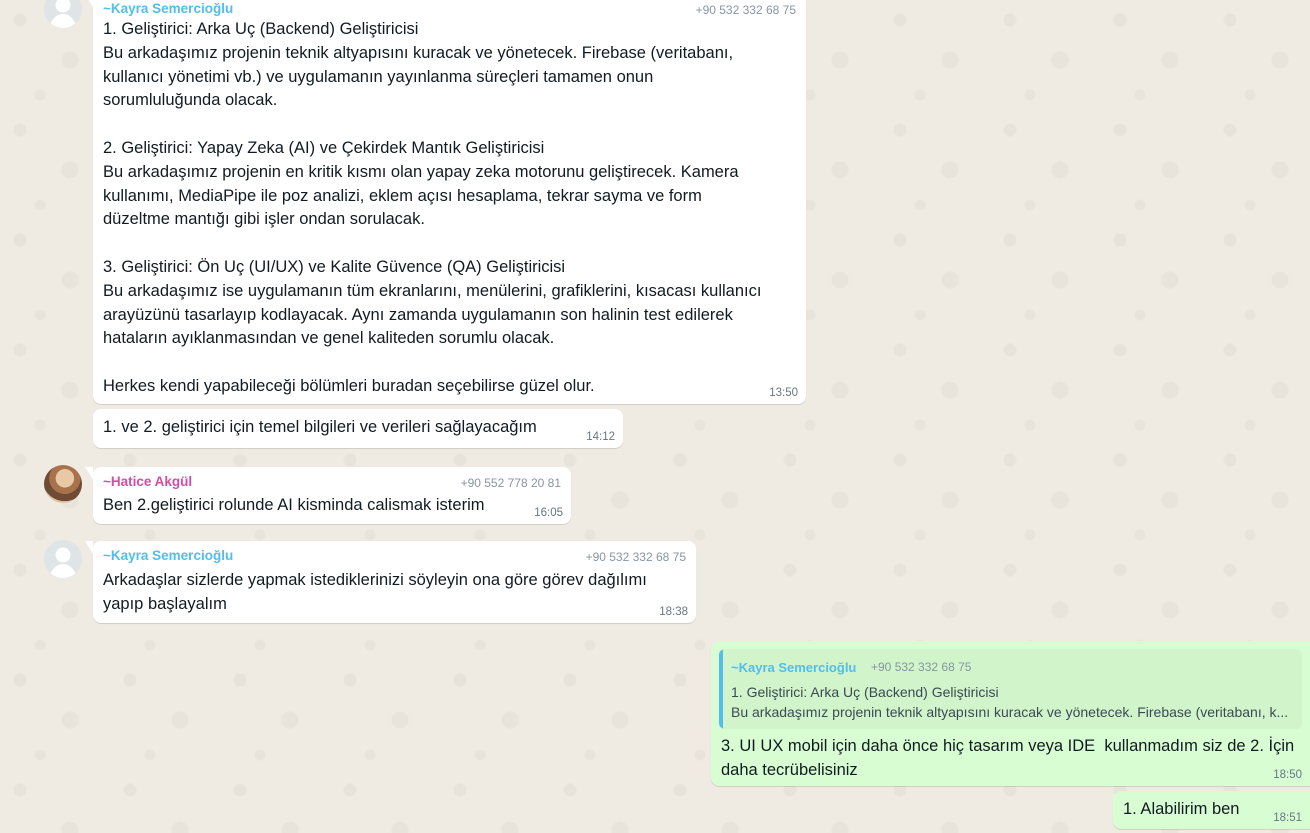 The width and height of the screenshot is (1310, 833). I want to click on sender-phone: +90 552 778 20 81, so click(510, 483).